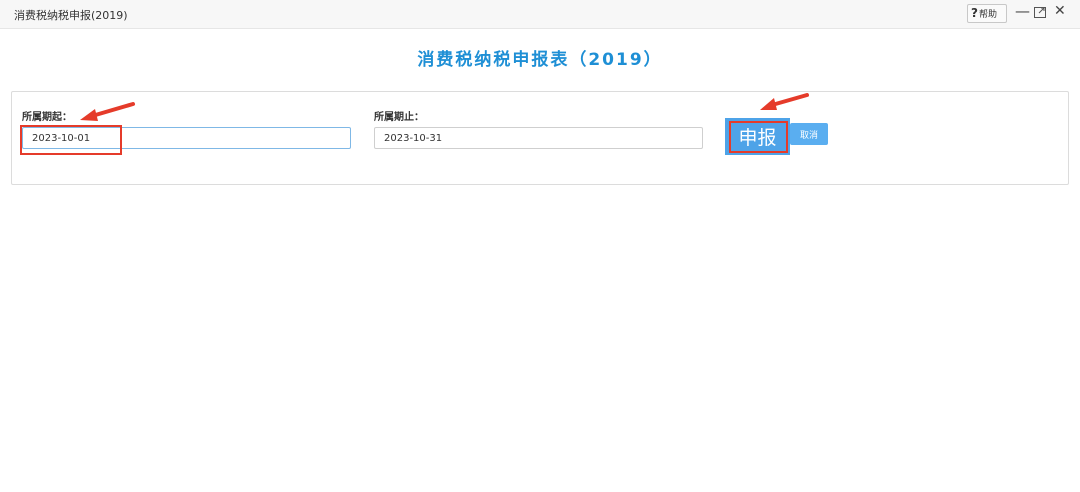 The width and height of the screenshot is (1080, 492). What do you see at coordinates (47, 117) in the screenshot?
I see `start-period-label: 所属期起：` at bounding box center [47, 117].